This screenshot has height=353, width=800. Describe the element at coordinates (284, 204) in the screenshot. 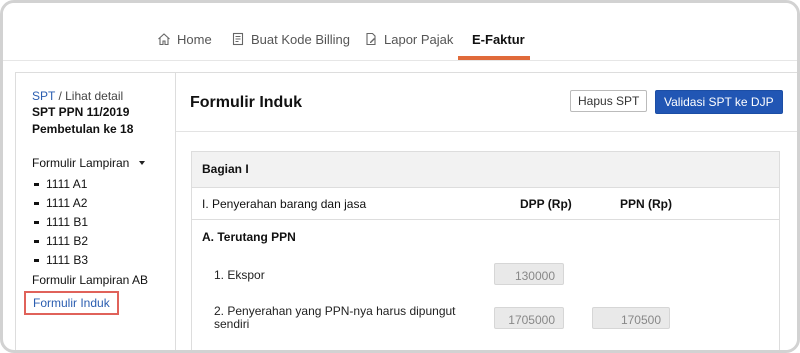

I see `row-label: I. Penyerahan barang dan jasa` at that location.